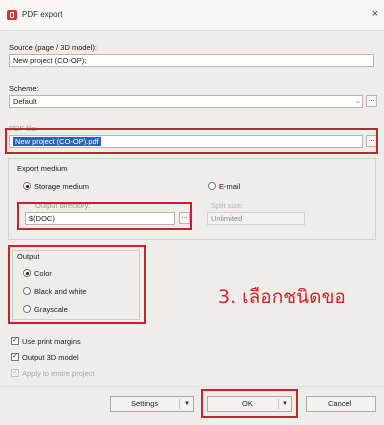 This screenshot has width=384, height=425. I want to click on ok-split-divider, so click(278, 404).